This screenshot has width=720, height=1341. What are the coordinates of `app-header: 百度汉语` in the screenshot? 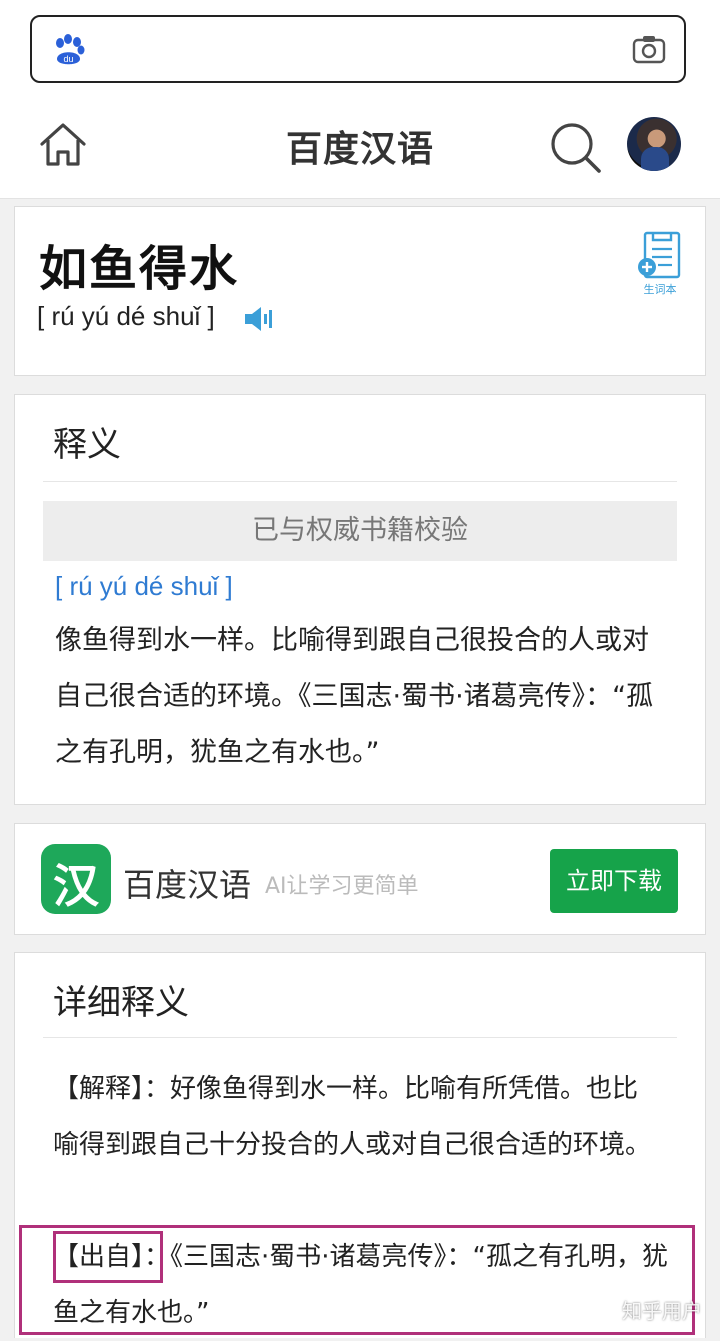 It's located at (360, 149).